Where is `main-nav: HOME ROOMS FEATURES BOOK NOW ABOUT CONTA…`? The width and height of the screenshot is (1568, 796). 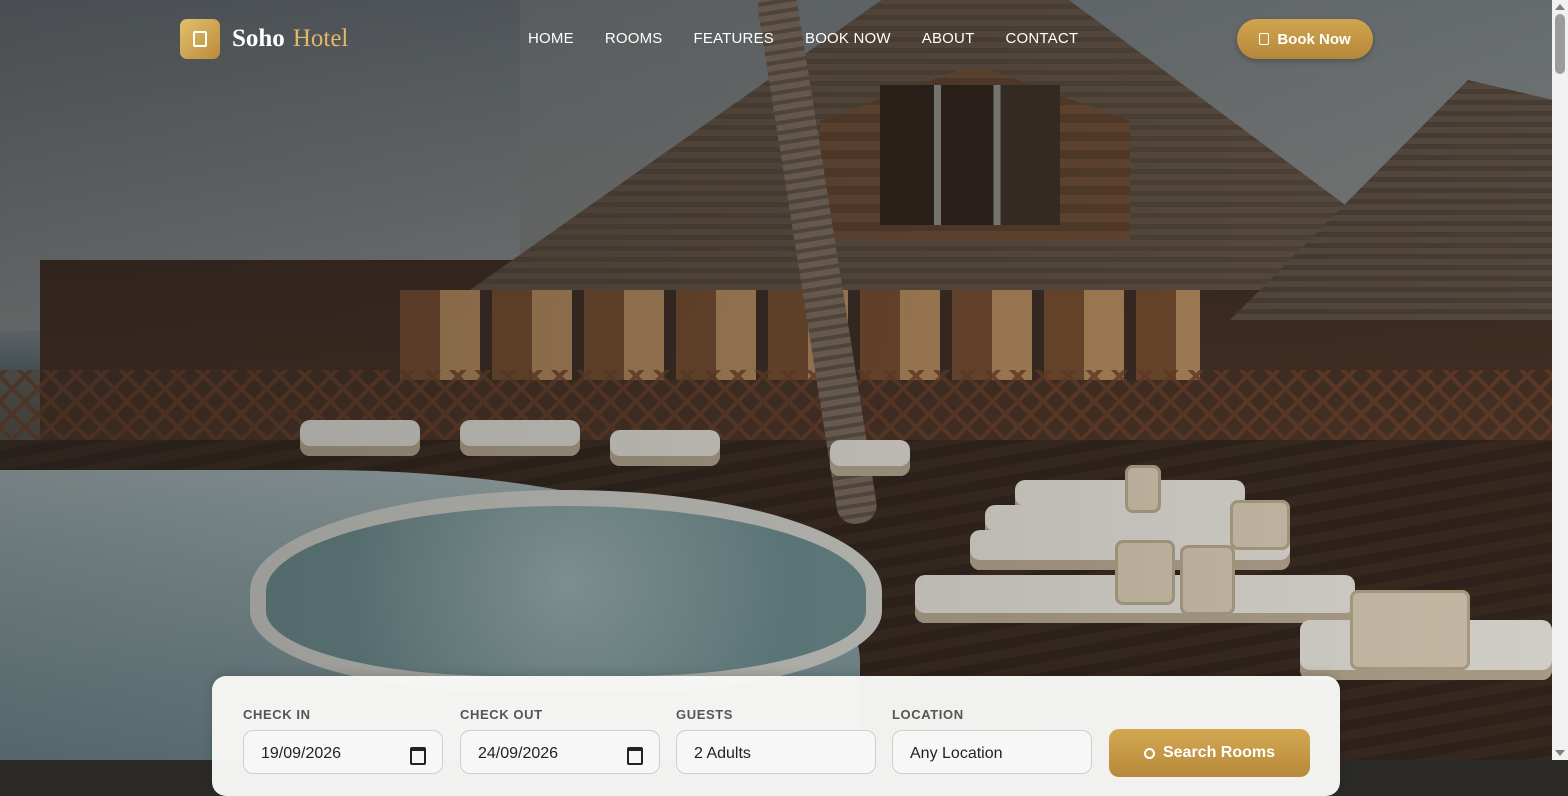
main-nav: HOME ROOMS FEATURES BOOK NOW ABOUT CONTA… is located at coordinates (803, 38).